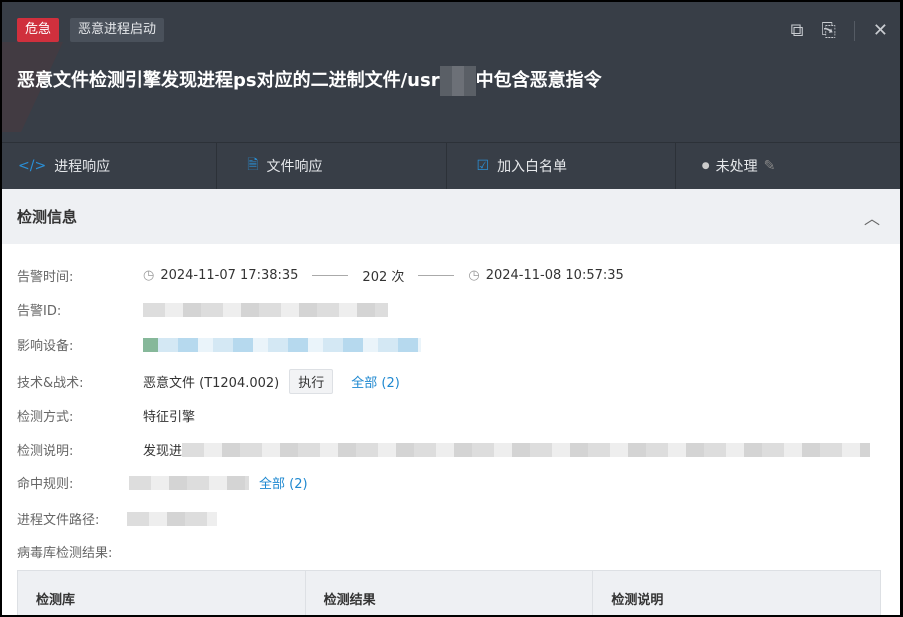 The height and width of the screenshot is (617, 903). I want to click on rule-all-link: 全部 (2), so click(283, 482).